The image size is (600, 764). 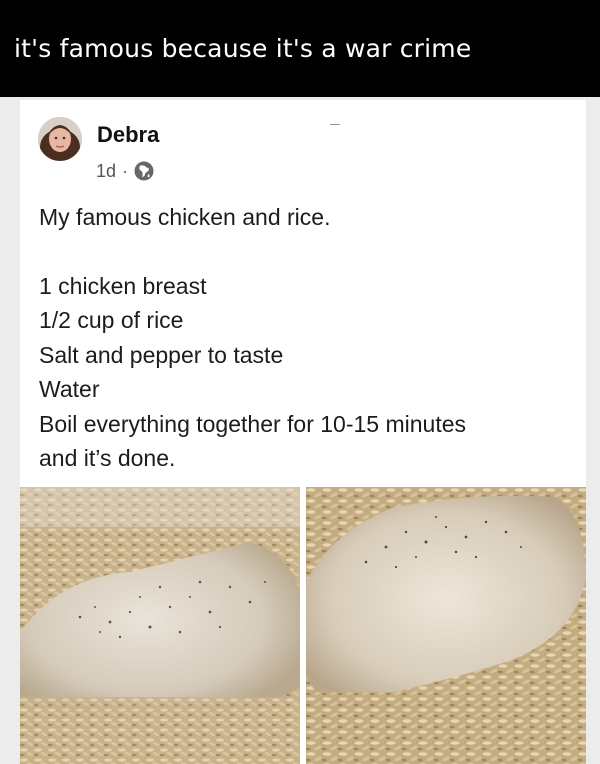 I want to click on recipe-line: and it’s done., so click(x=107, y=458).